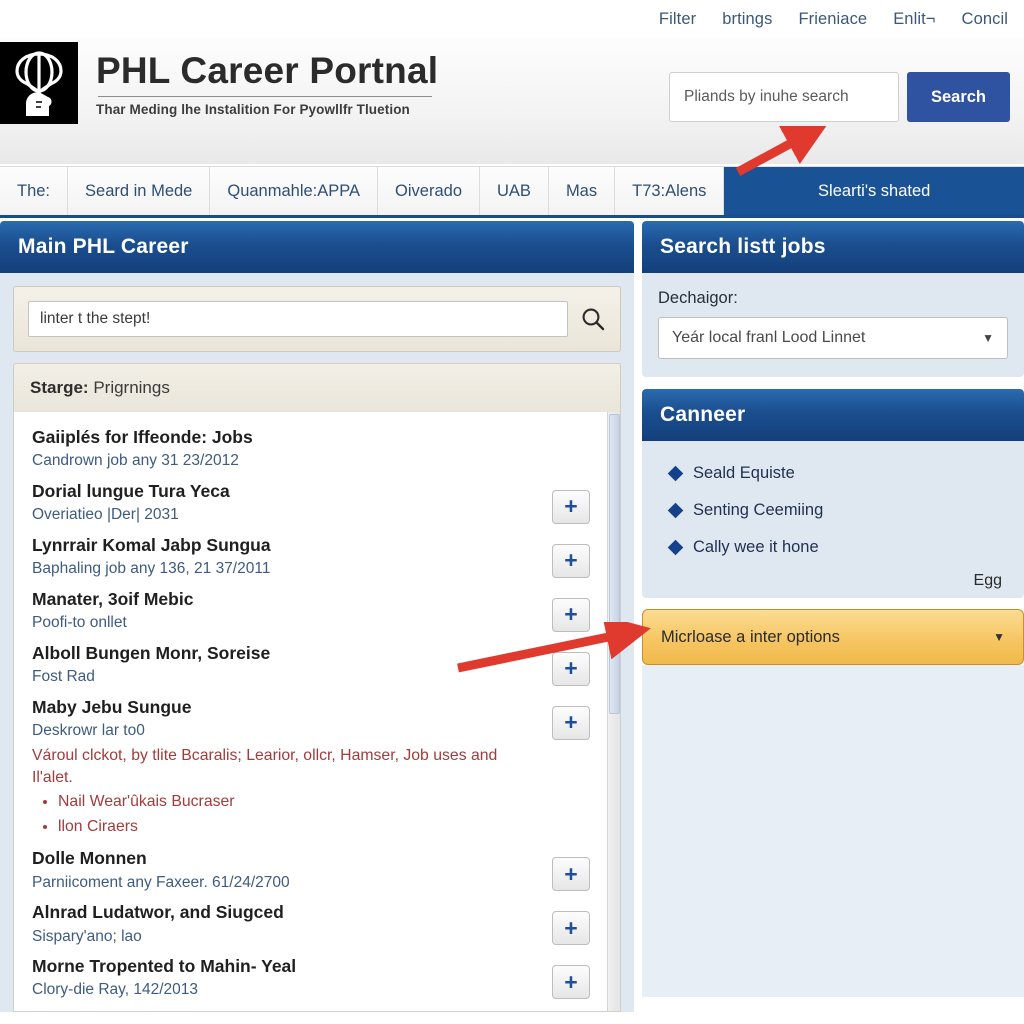 The width and height of the screenshot is (1024, 1024). I want to click on career-list-item: Senting Ceemiing, so click(833, 510).